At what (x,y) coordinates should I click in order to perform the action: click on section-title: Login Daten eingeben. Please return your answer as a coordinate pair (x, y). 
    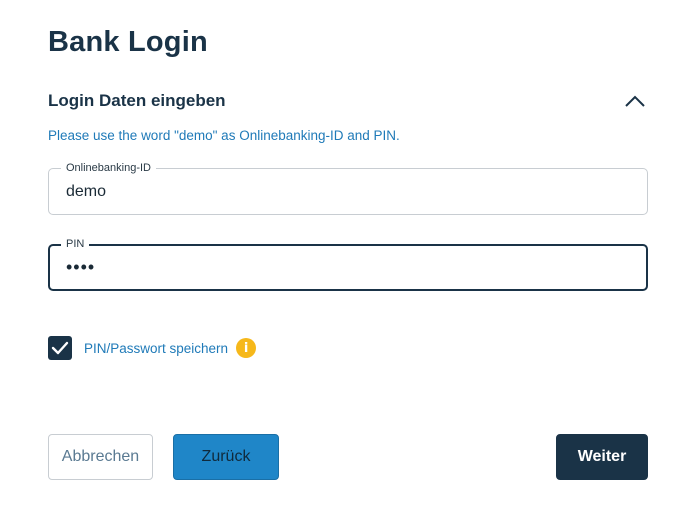
    Looking at the image, I should click on (137, 100).